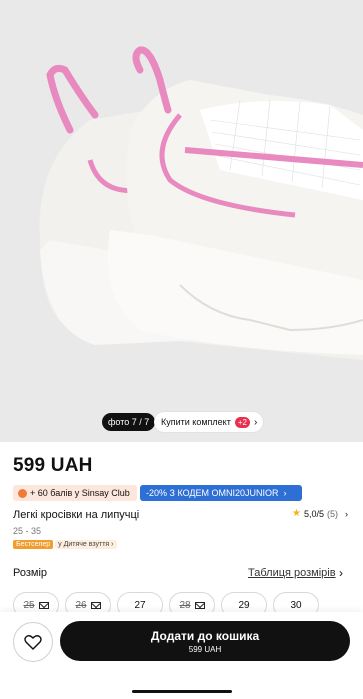  I want to click on club-points-badge: + 60 балів у Sinsay Club, so click(75, 493).